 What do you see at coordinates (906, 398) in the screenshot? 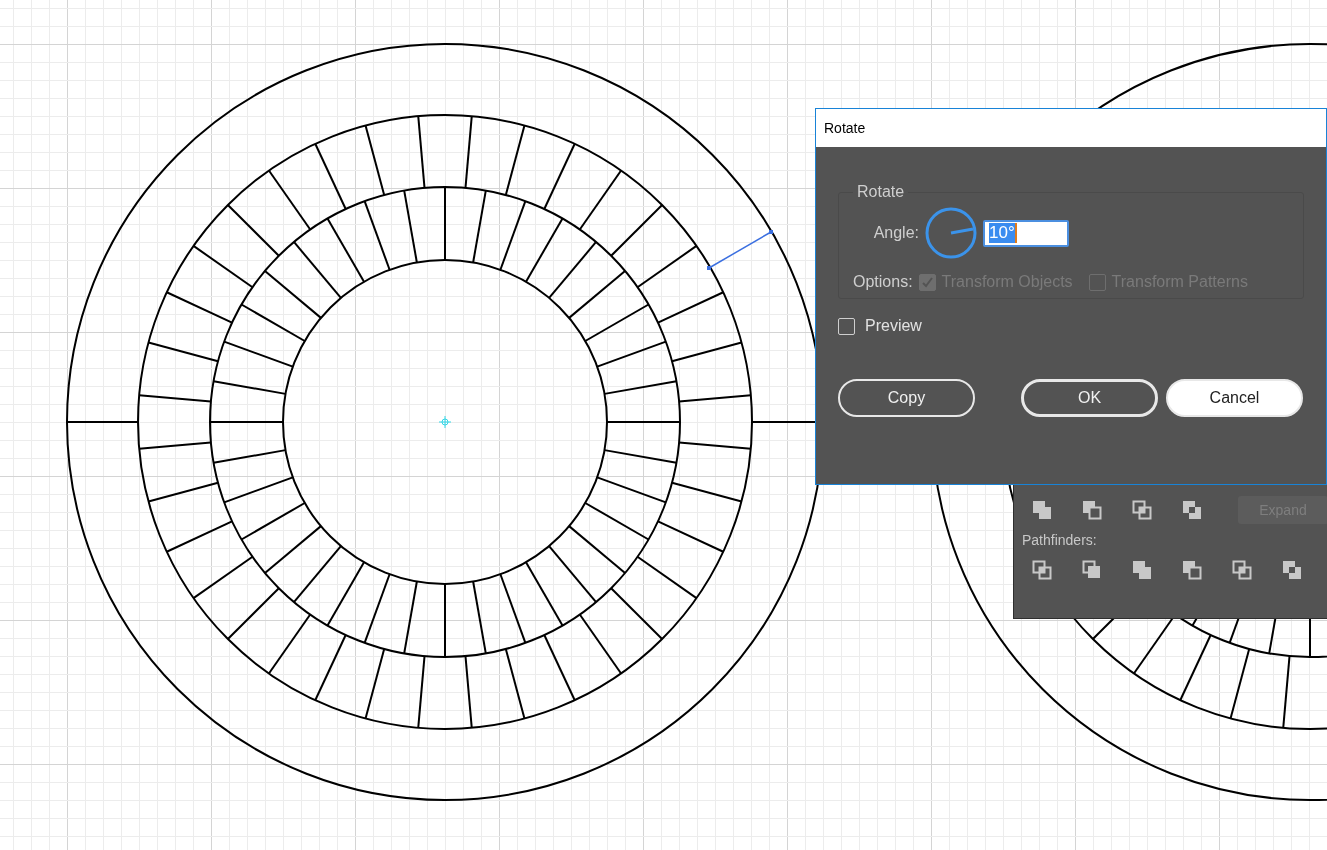
I see `dialog-button: Copy` at bounding box center [906, 398].